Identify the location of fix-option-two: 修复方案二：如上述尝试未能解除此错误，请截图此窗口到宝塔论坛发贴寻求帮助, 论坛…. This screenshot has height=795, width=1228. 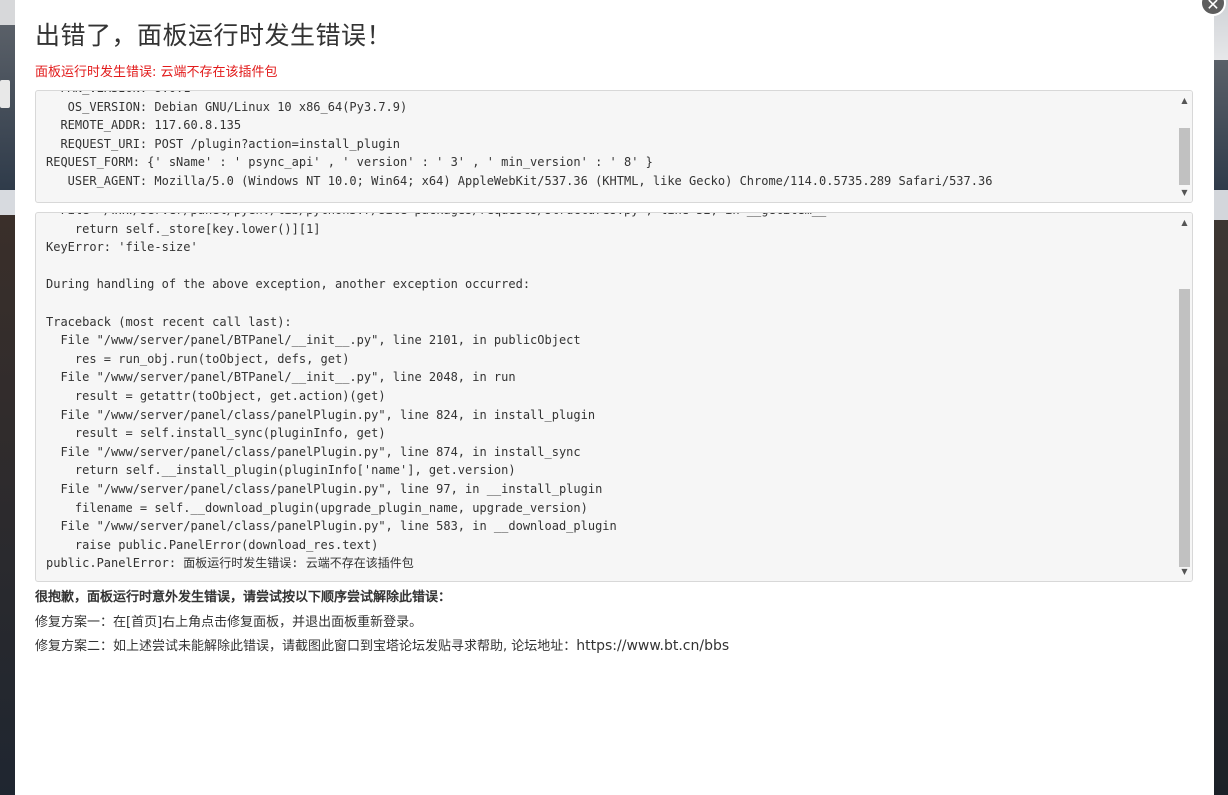
(382, 644).